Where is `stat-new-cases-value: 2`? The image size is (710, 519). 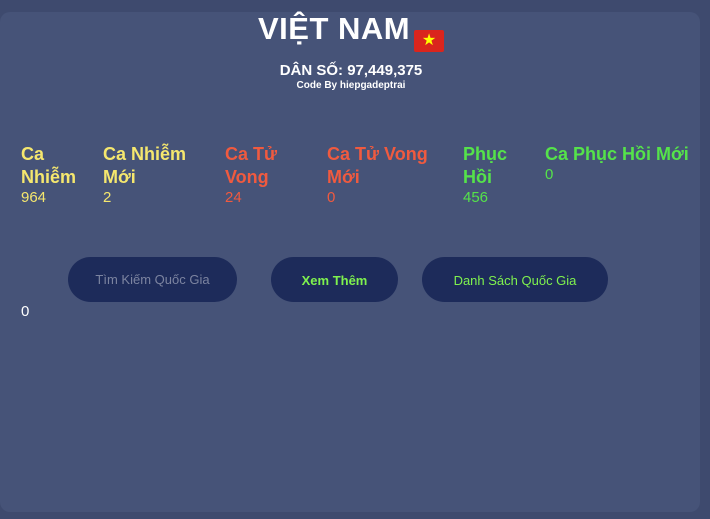
stat-new-cases-value: 2 is located at coordinates (107, 197).